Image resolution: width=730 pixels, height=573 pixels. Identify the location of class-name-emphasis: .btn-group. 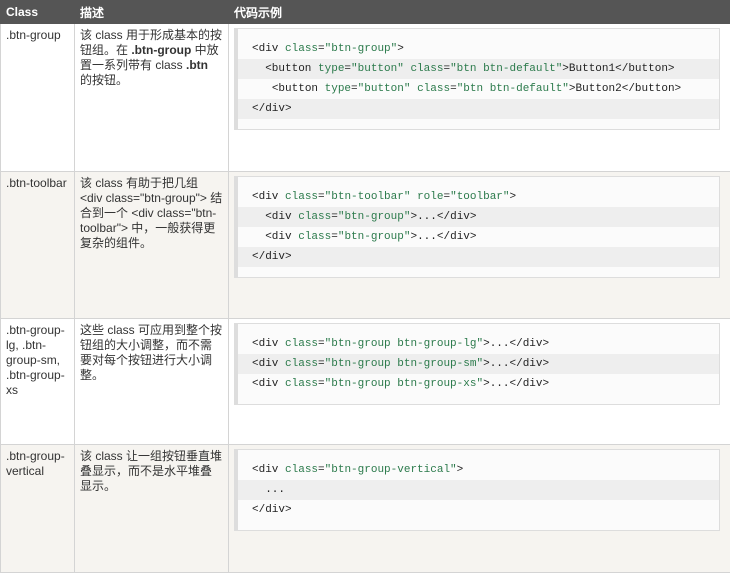
(161, 50).